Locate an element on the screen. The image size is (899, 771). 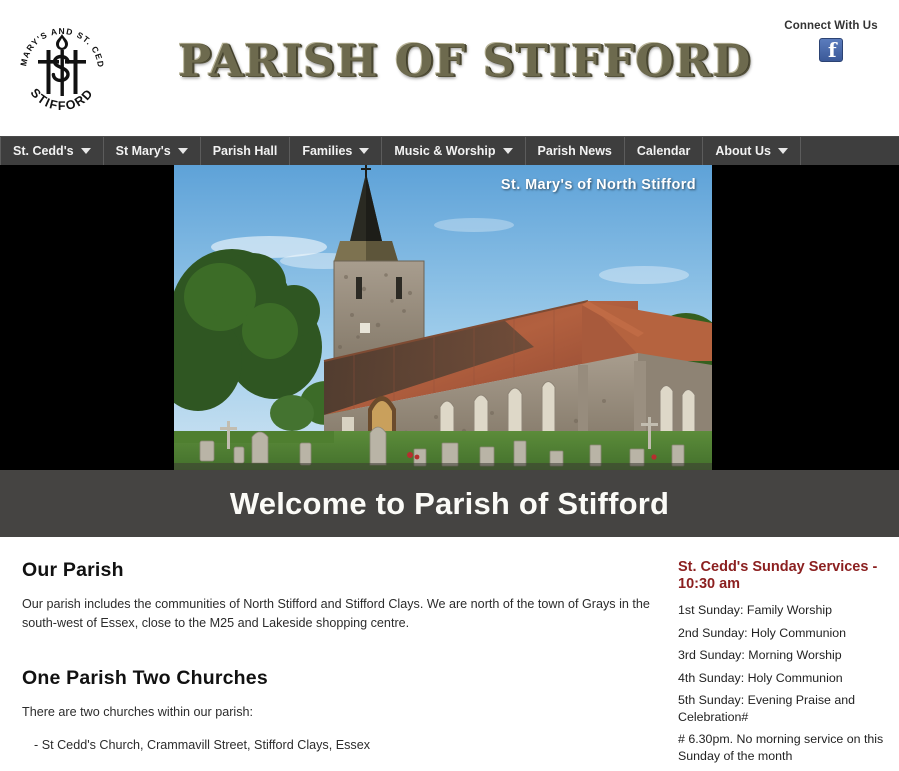
connect-label: Connect With Us is located at coordinates (831, 26).